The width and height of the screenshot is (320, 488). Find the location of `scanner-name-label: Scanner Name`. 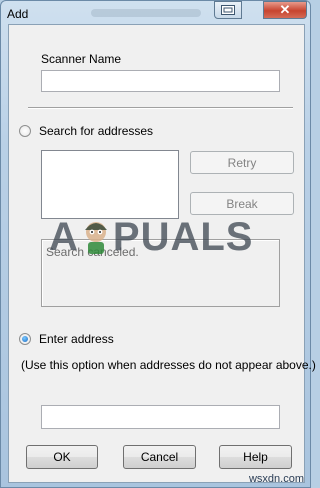

scanner-name-label: Scanner Name is located at coordinates (81, 59).